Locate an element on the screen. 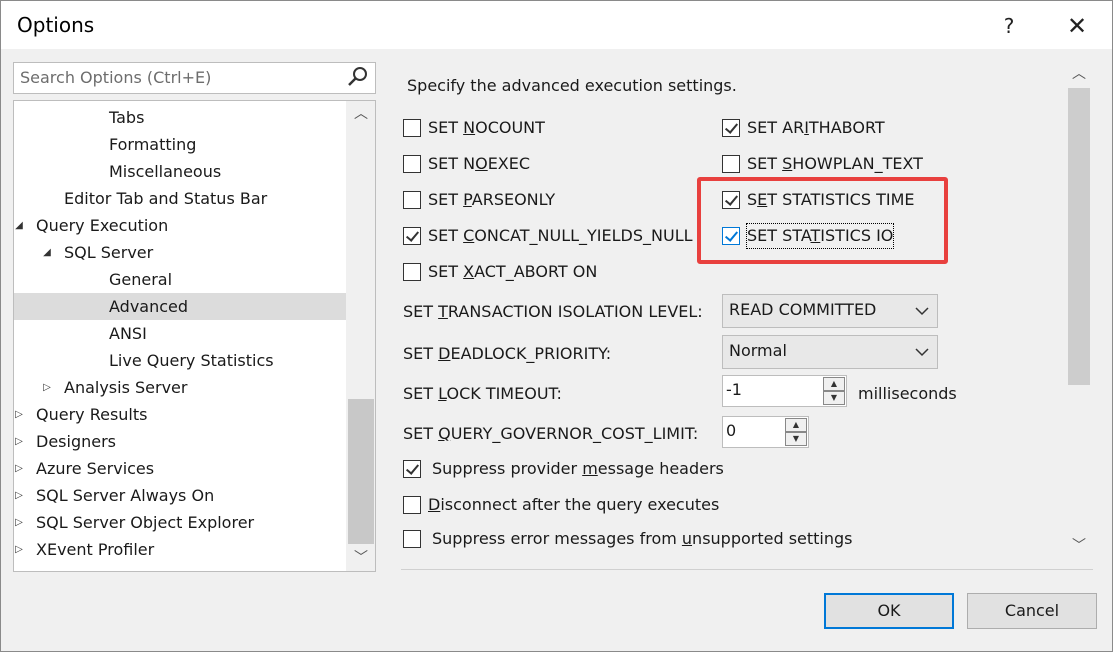 The width and height of the screenshot is (1113, 652). tree-item-label: Editor Tab and Status Bar is located at coordinates (166, 198).